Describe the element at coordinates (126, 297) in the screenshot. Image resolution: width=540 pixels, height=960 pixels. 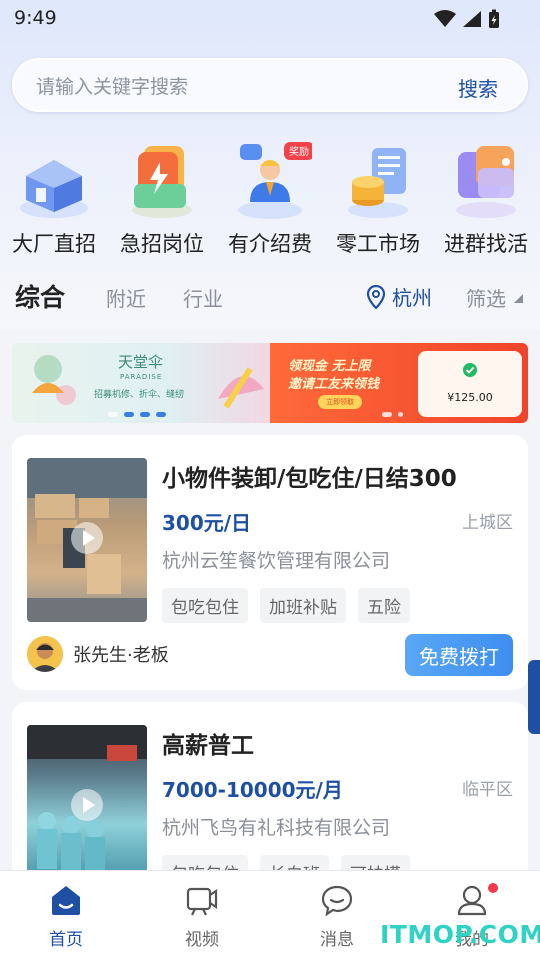
I see `tab-nearby: 附近` at that location.